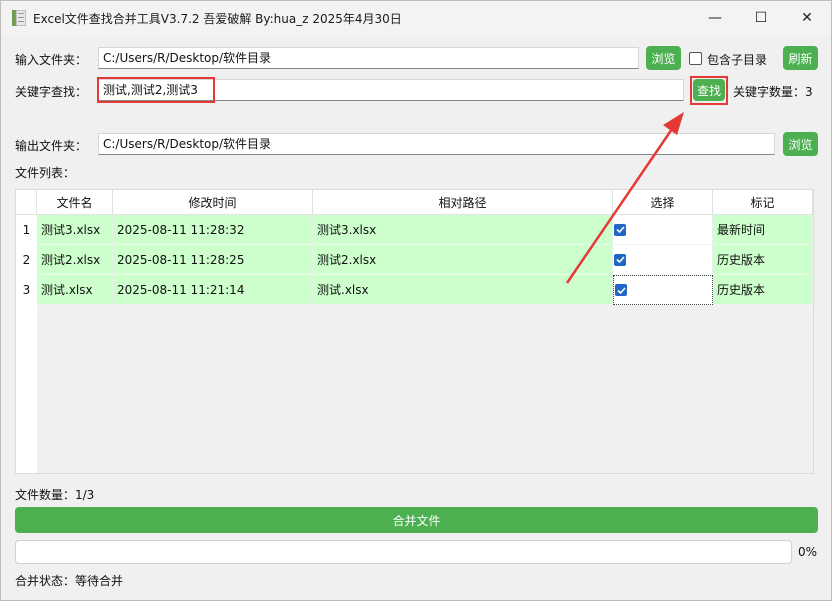 The width and height of the screenshot is (832, 601). What do you see at coordinates (69, 581) in the screenshot?
I see `merge-status: 合并状态：等待合并` at bounding box center [69, 581].